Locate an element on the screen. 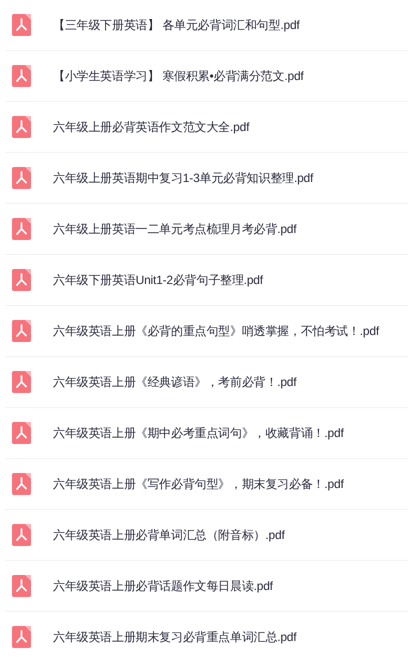  file-name: 六年级英语上册《必背的重点句型》哨透掌握，不怕考试！.pdf is located at coordinates (216, 331).